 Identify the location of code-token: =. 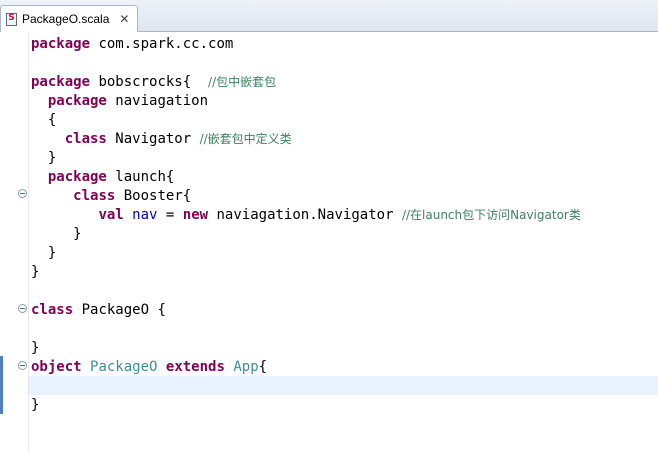
(170, 215).